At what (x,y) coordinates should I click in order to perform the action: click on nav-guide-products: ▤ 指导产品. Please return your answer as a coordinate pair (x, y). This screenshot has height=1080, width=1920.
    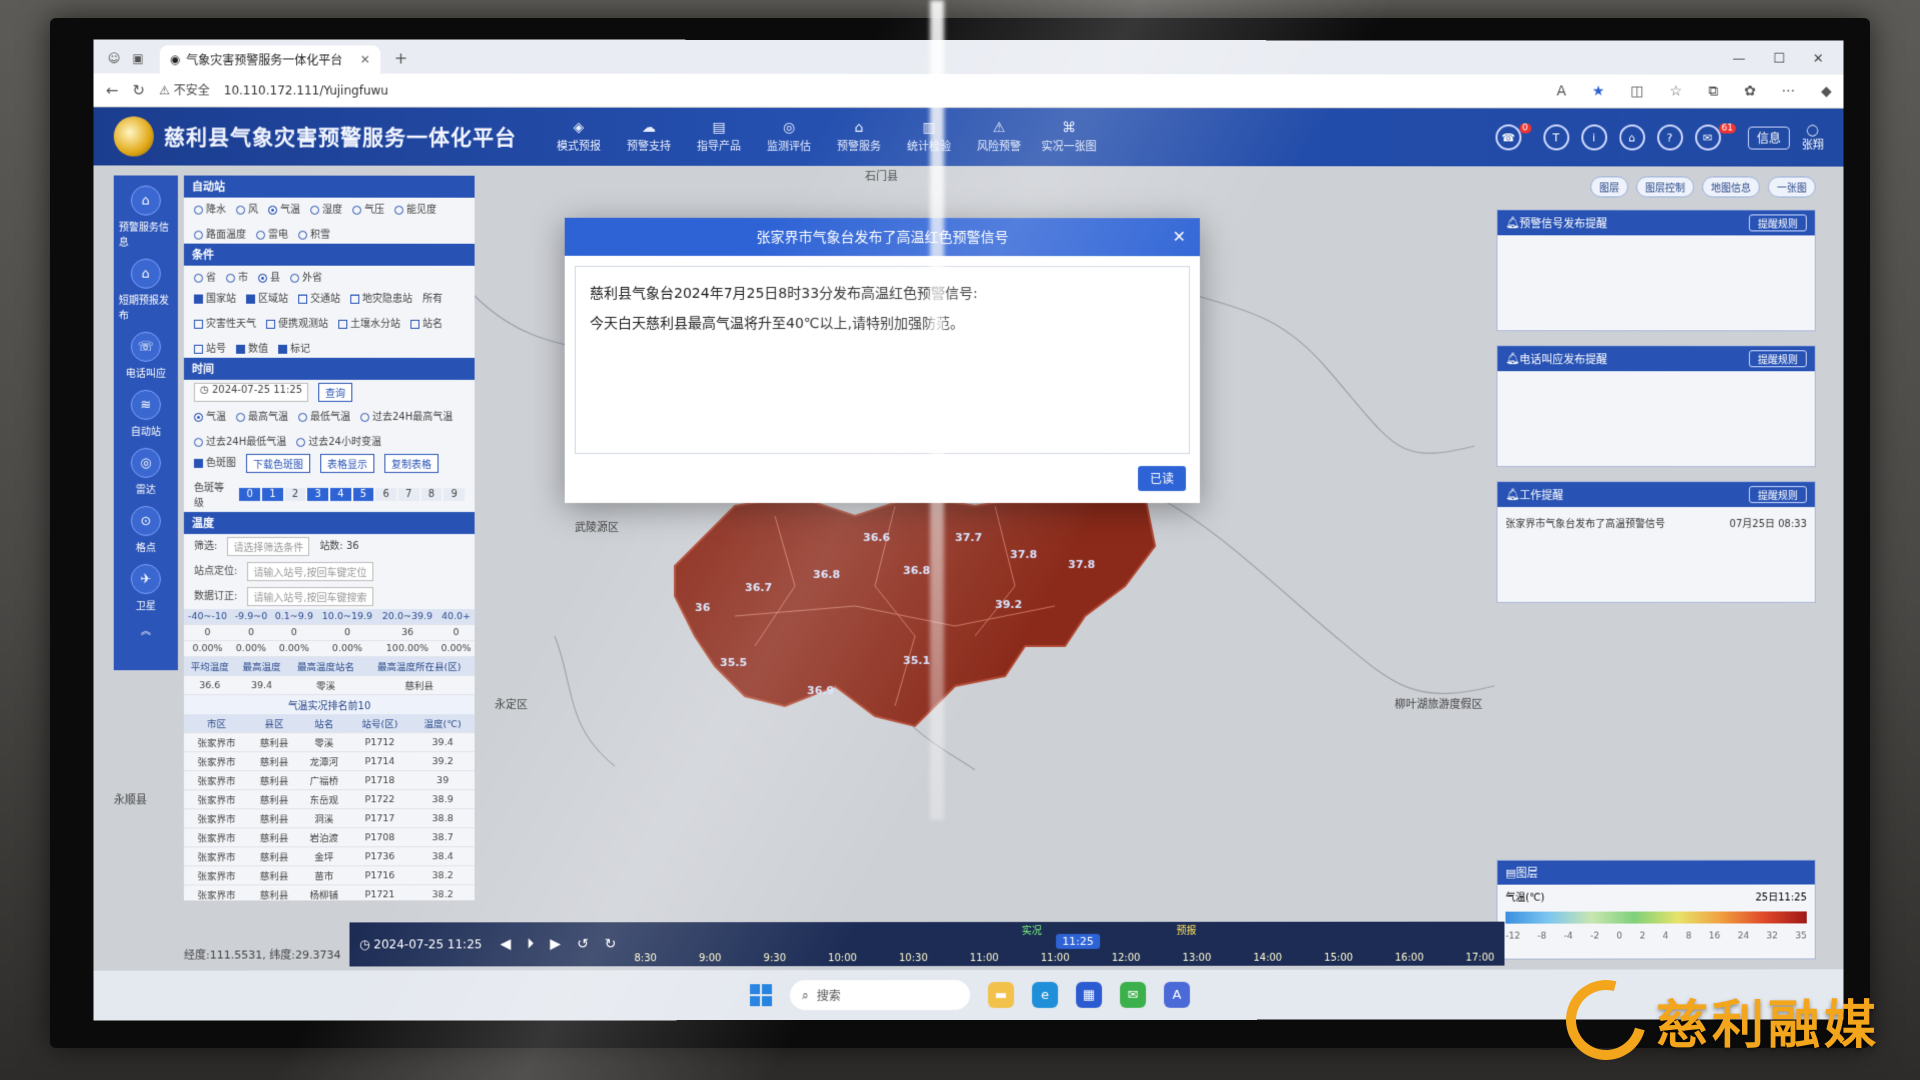
    Looking at the image, I should click on (719, 137).